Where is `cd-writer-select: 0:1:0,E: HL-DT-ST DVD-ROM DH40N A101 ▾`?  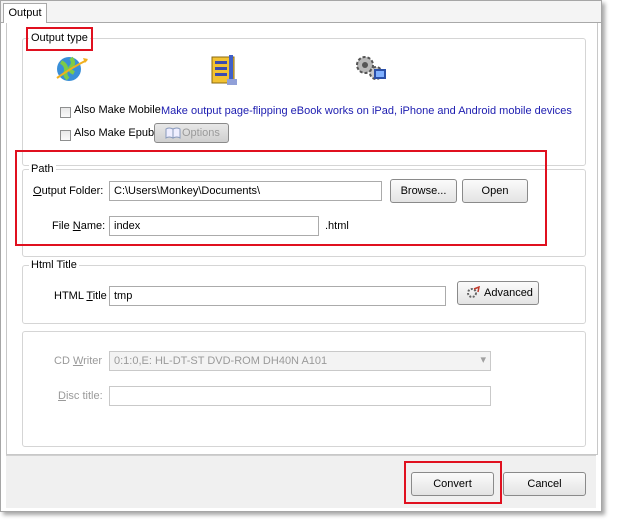 cd-writer-select: 0:1:0,E: HL-DT-ST DVD-ROM DH40N A101 ▾ is located at coordinates (300, 361).